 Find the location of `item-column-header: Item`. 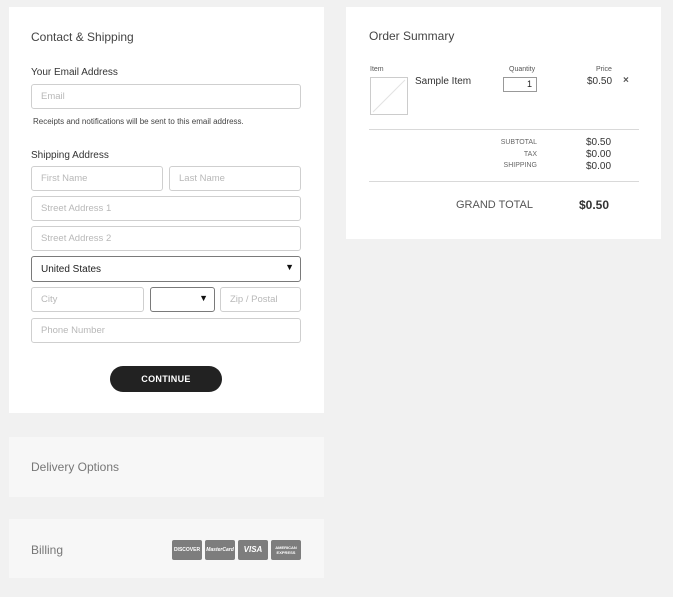

item-column-header: Item is located at coordinates (377, 69).